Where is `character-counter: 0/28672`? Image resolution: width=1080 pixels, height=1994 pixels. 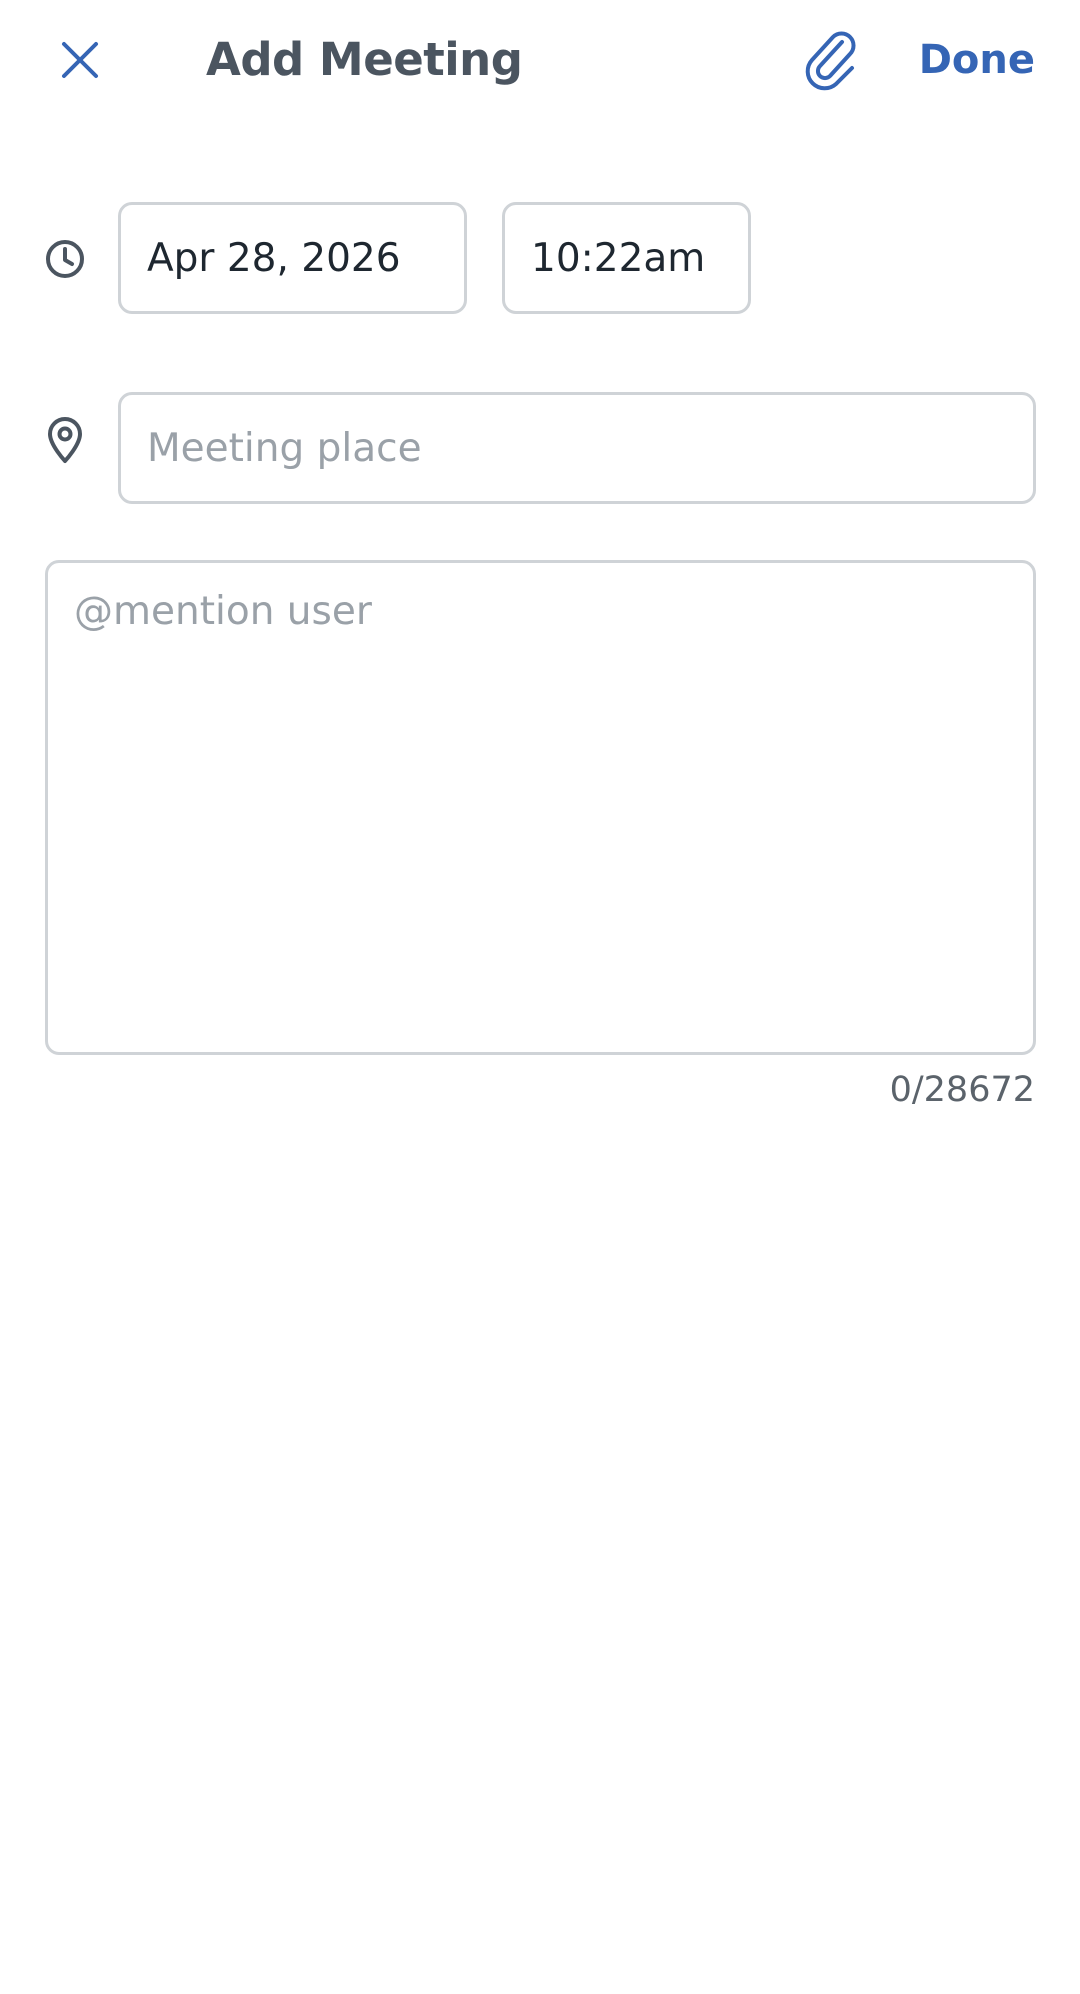 character-counter: 0/28672 is located at coordinates (962, 1090).